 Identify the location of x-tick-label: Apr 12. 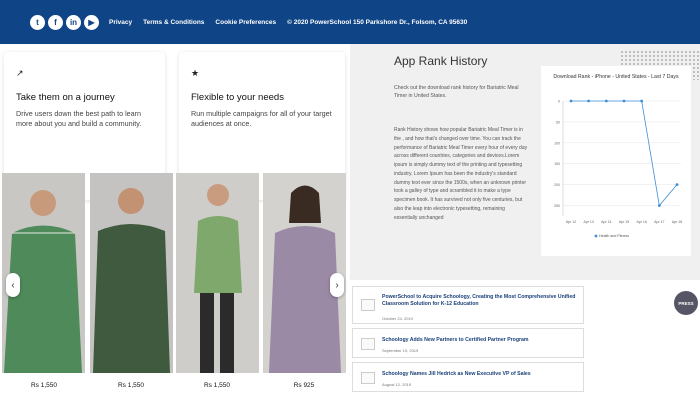
(571, 222).